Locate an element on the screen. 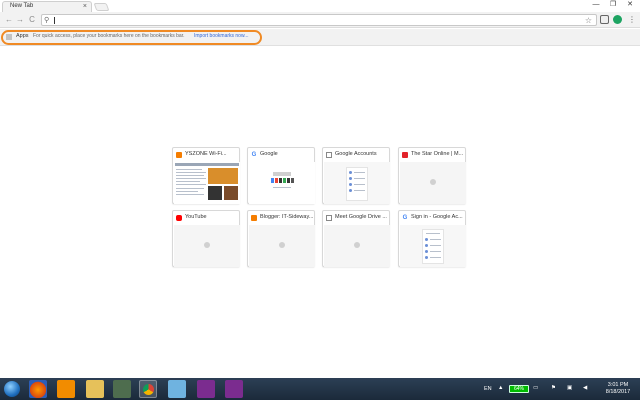  tile-youtube: YouTube is located at coordinates (206, 238).